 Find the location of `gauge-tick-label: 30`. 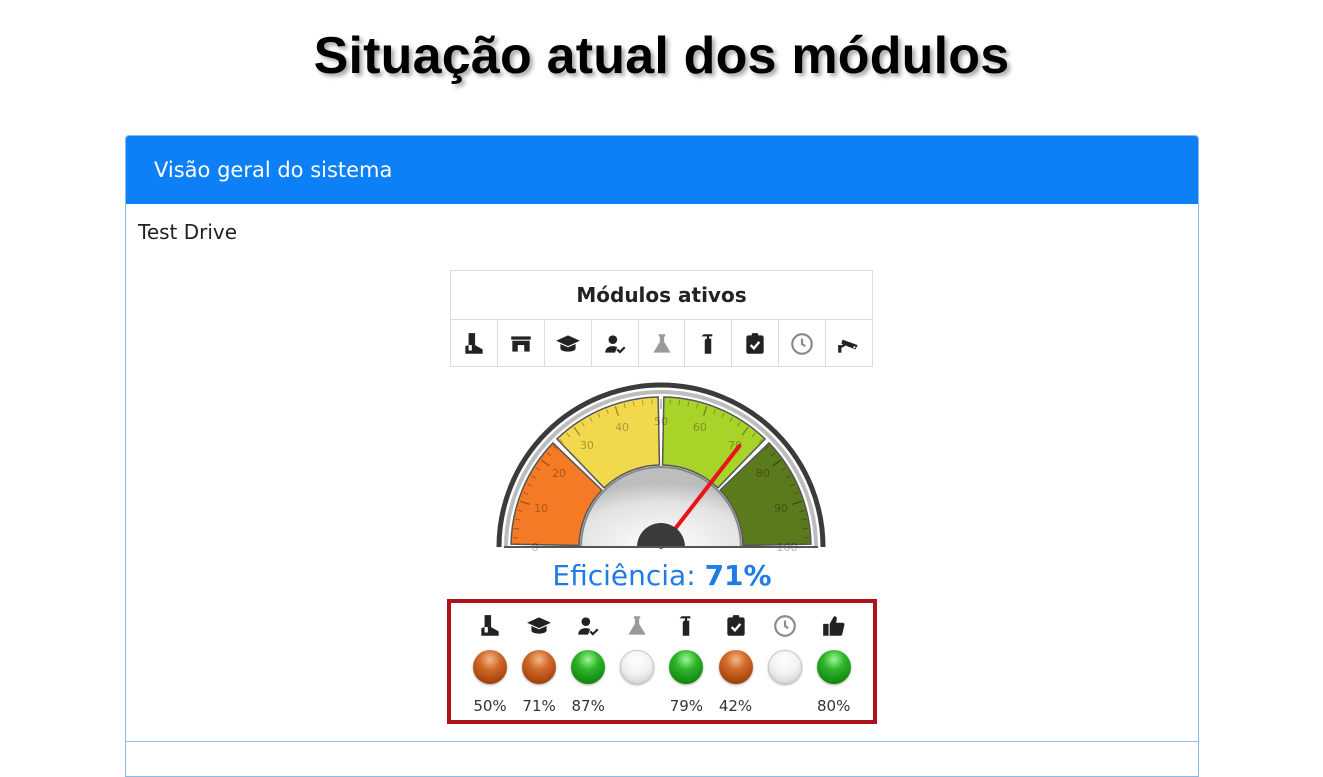

gauge-tick-label: 30 is located at coordinates (587, 445).